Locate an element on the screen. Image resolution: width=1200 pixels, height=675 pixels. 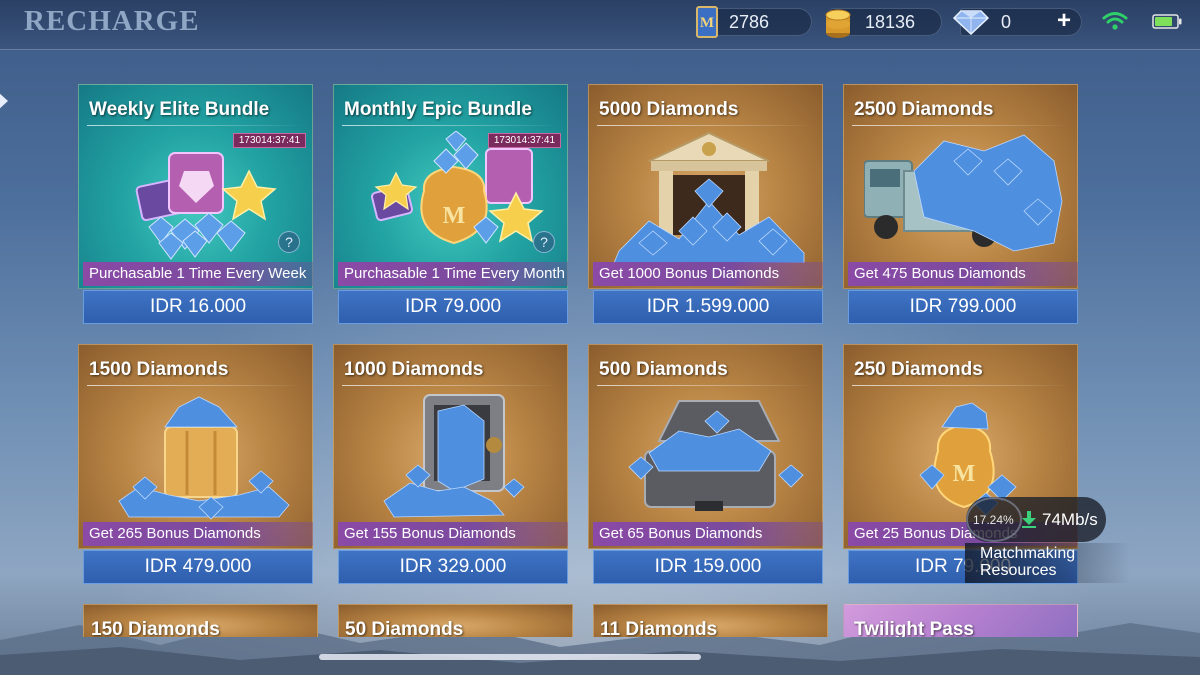
gold-count: 18136 is located at coordinates (890, 22).